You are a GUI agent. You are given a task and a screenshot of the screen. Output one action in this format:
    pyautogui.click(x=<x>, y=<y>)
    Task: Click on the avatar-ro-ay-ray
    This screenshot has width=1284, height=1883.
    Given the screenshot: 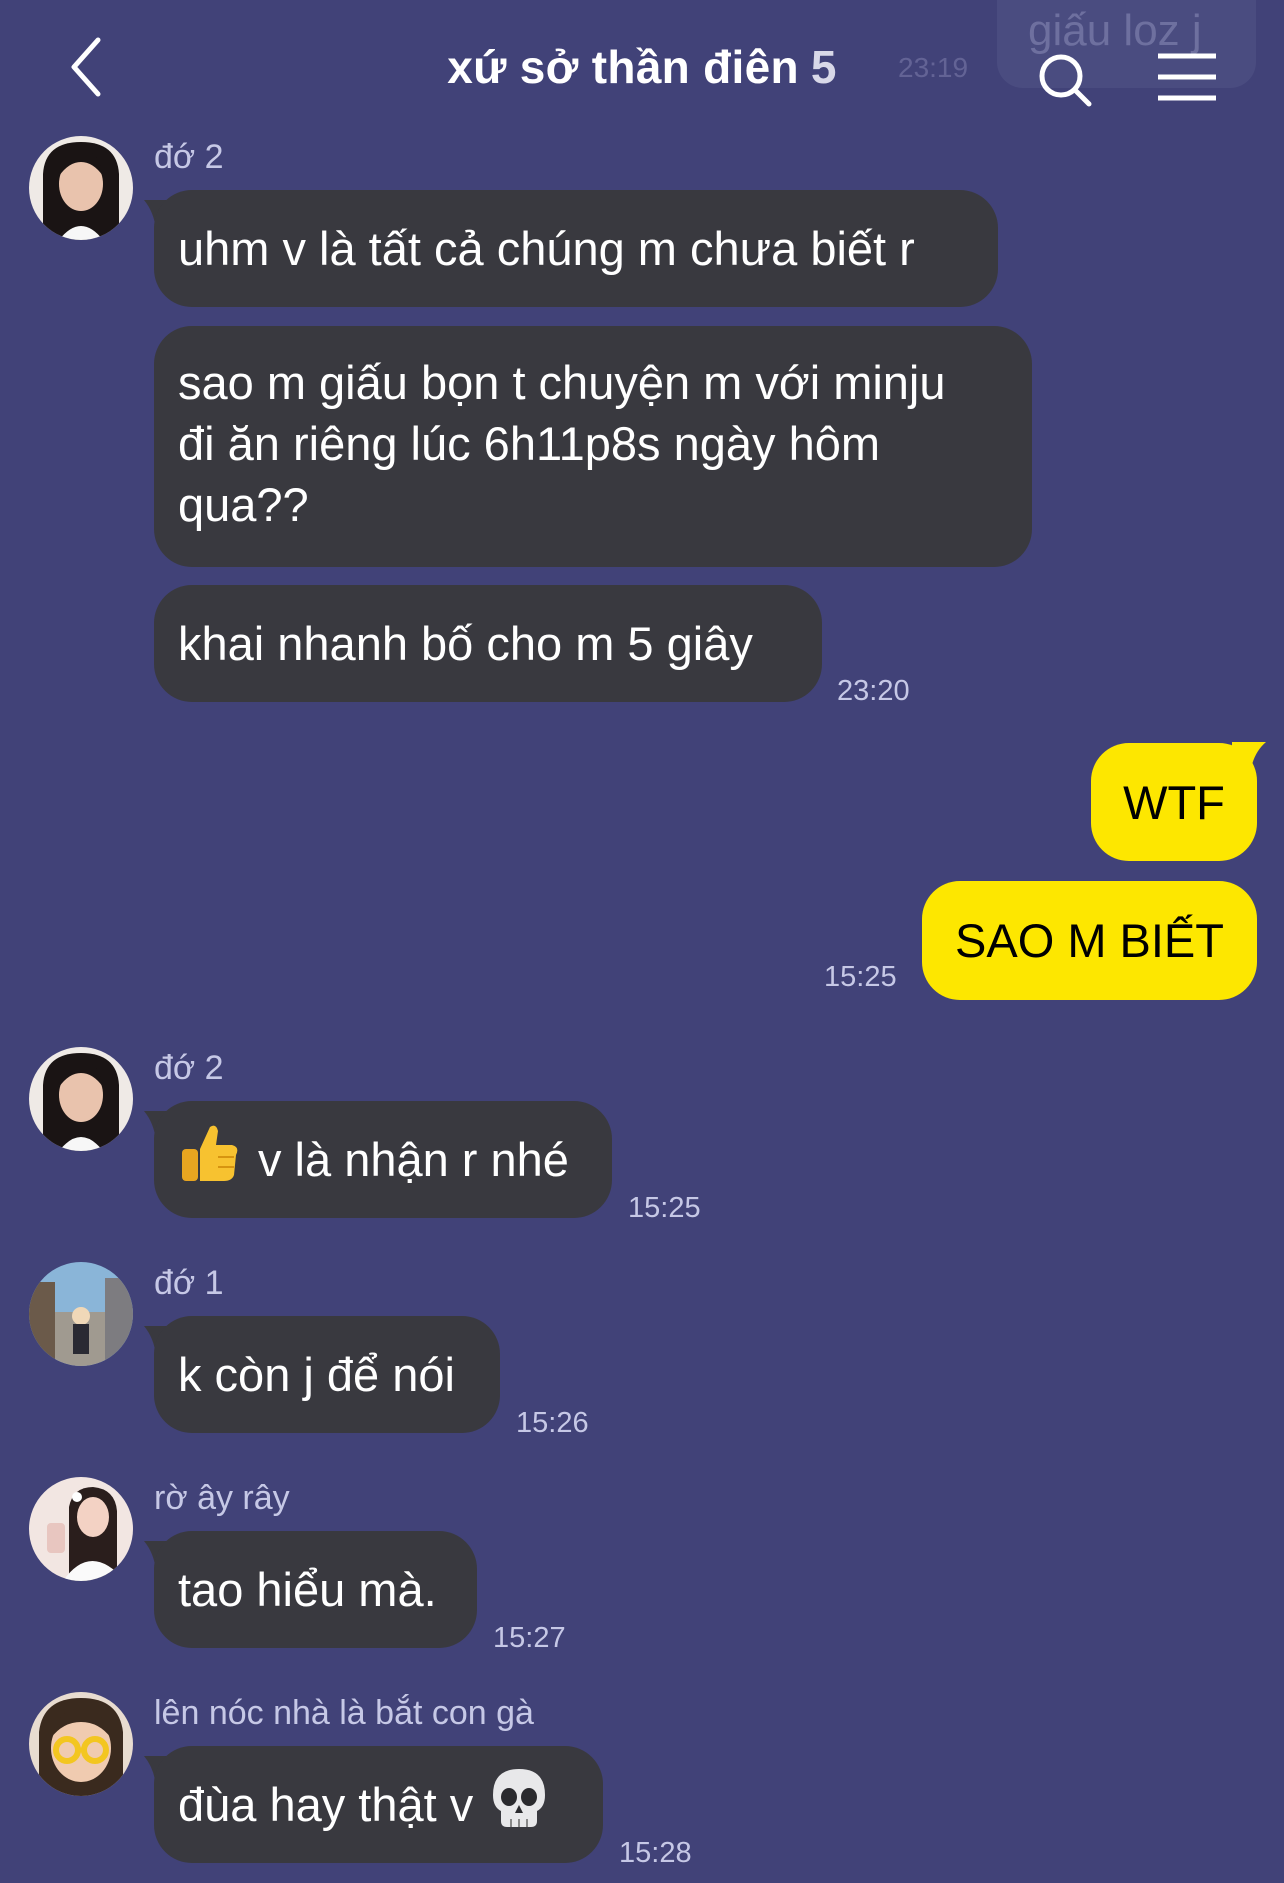 What is the action you would take?
    pyautogui.click(x=81, y=1529)
    